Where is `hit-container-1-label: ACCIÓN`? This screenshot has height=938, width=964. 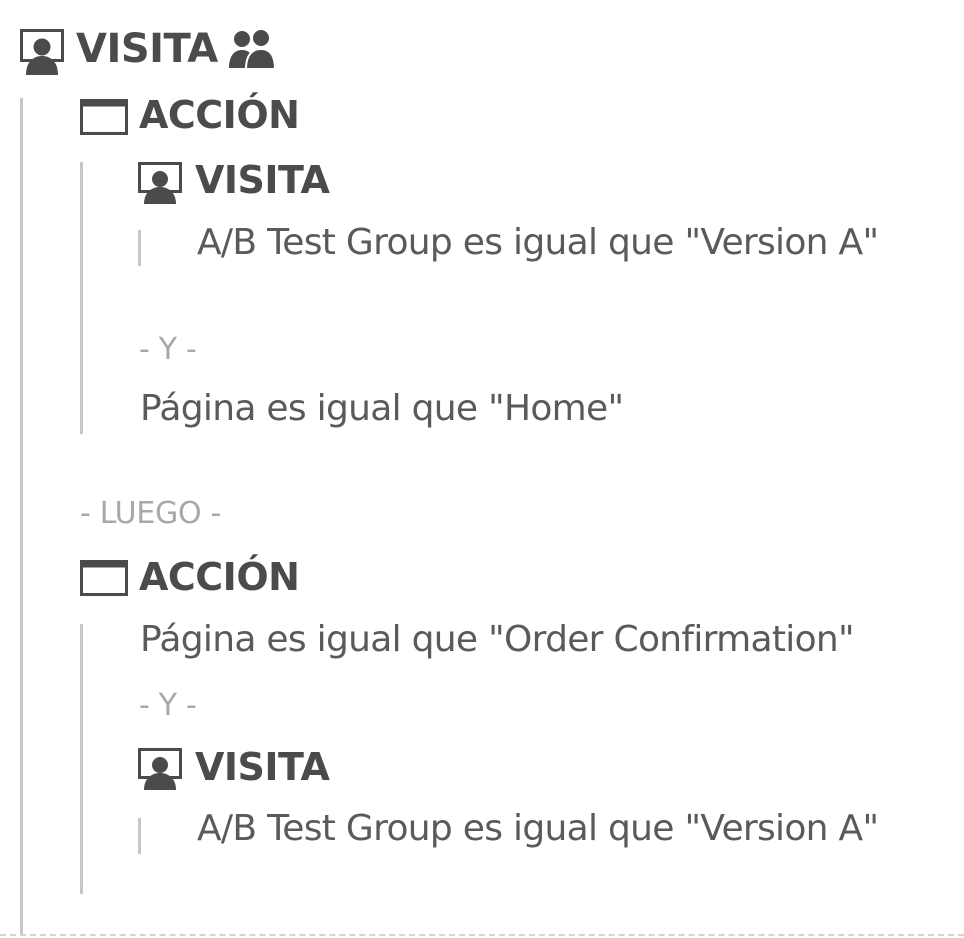 hit-container-1-label: ACCIÓN is located at coordinates (219, 115).